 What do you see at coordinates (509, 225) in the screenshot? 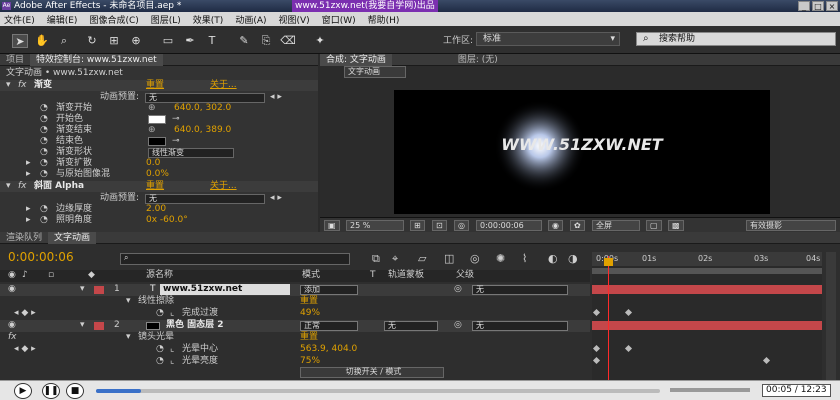
I see `time-display: 0:00:00:06` at bounding box center [509, 225].